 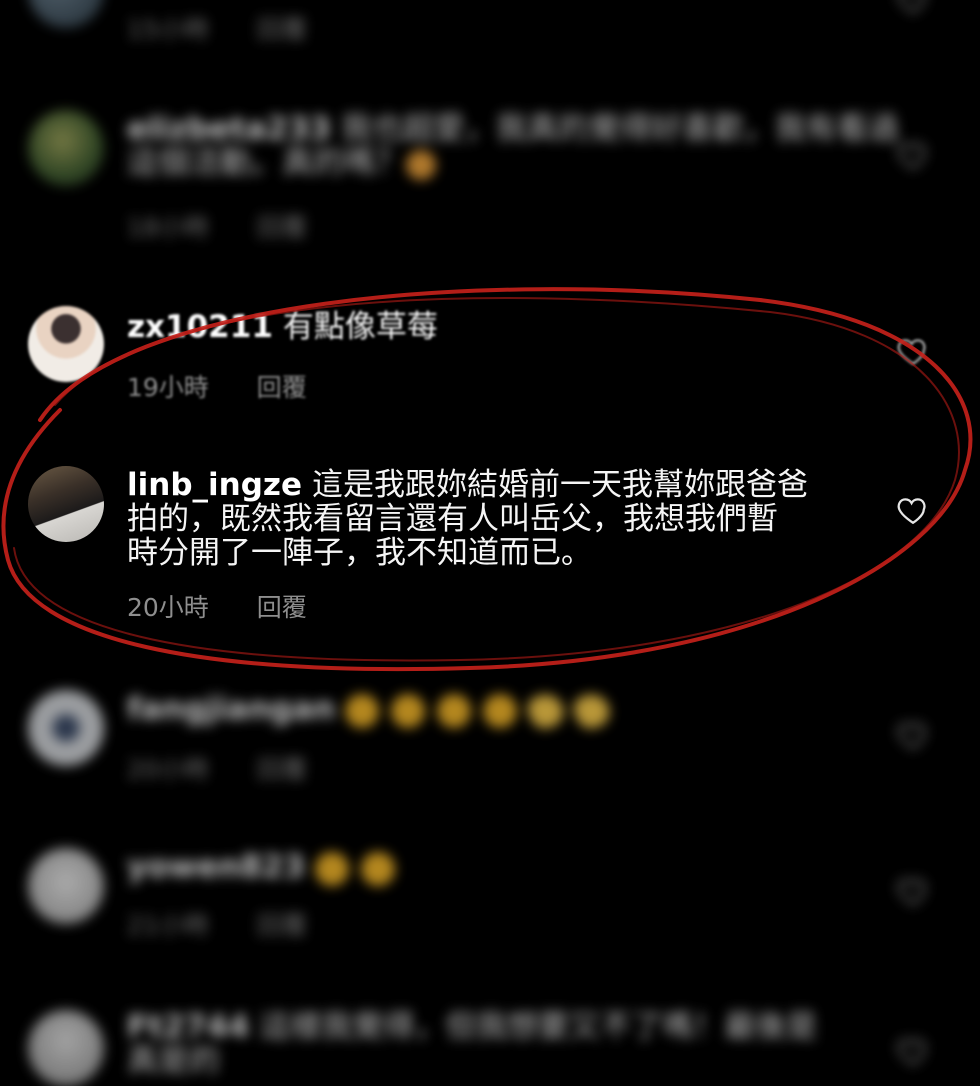 What do you see at coordinates (168, 925) in the screenshot?
I see `comment-time: 21小時` at bounding box center [168, 925].